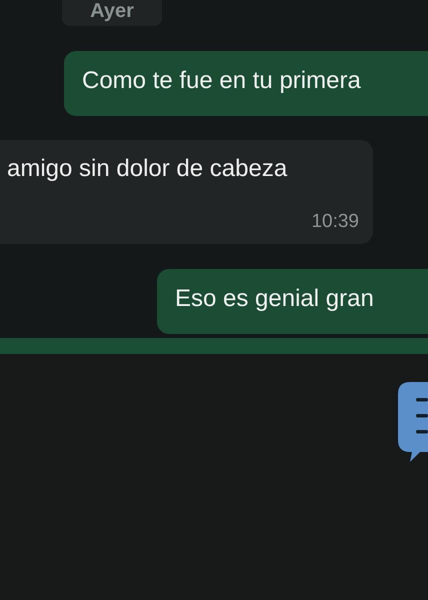  I want to click on date-label: Ayer, so click(112, 13).